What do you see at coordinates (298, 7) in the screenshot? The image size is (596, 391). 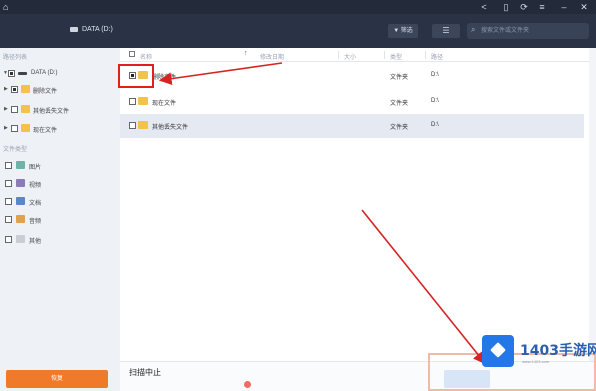 I see `title-bar: ⌂ < ▯ ⟳ ≡ – ✕` at bounding box center [298, 7].